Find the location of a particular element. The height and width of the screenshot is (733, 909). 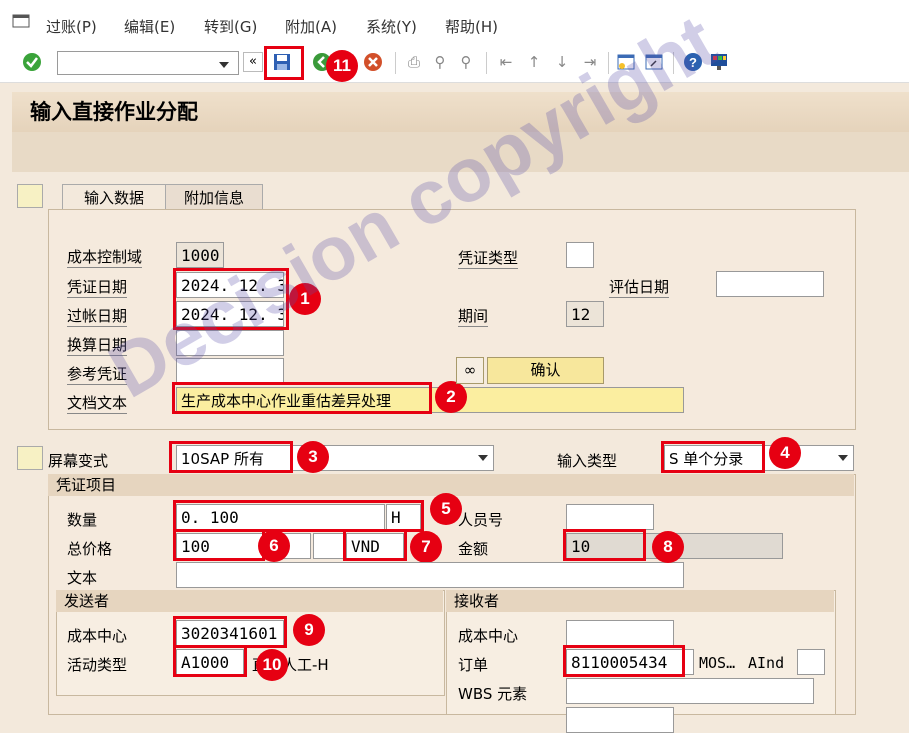

total-price-field: 100 is located at coordinates (243, 546).